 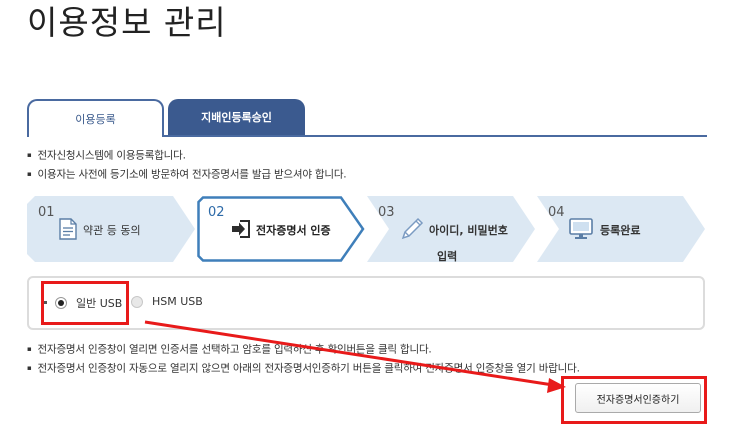 What do you see at coordinates (386, 212) in the screenshot?
I see `step-number: 03` at bounding box center [386, 212].